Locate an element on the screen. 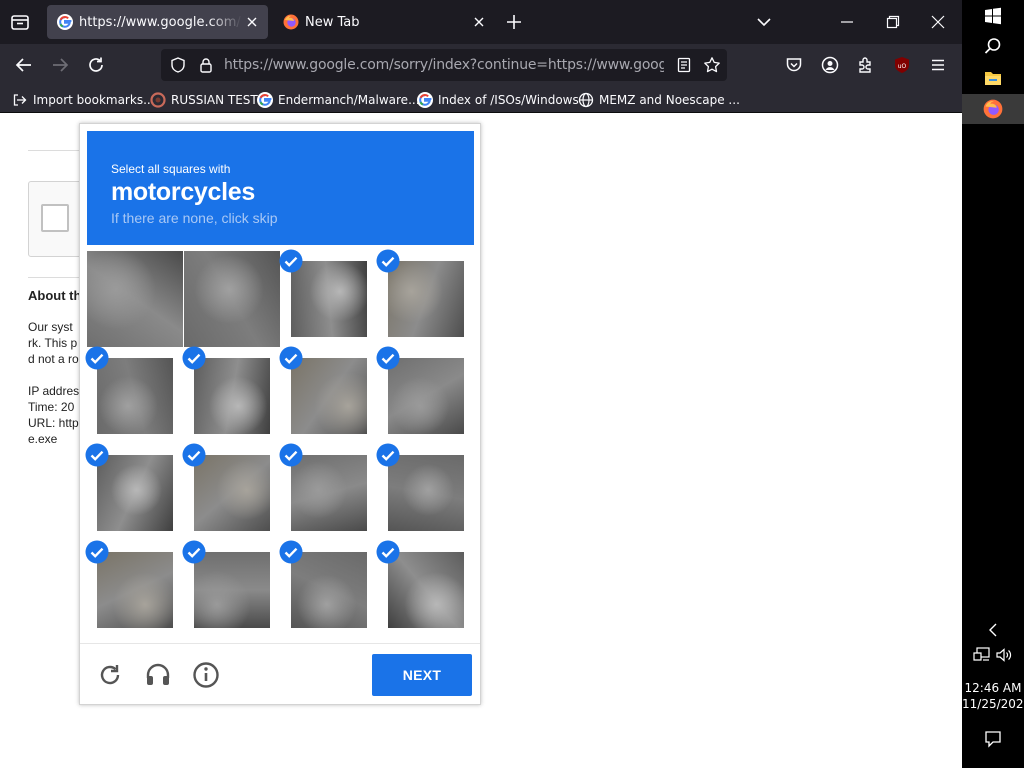  challenge-hint: If there are none, click skip is located at coordinates (194, 218).